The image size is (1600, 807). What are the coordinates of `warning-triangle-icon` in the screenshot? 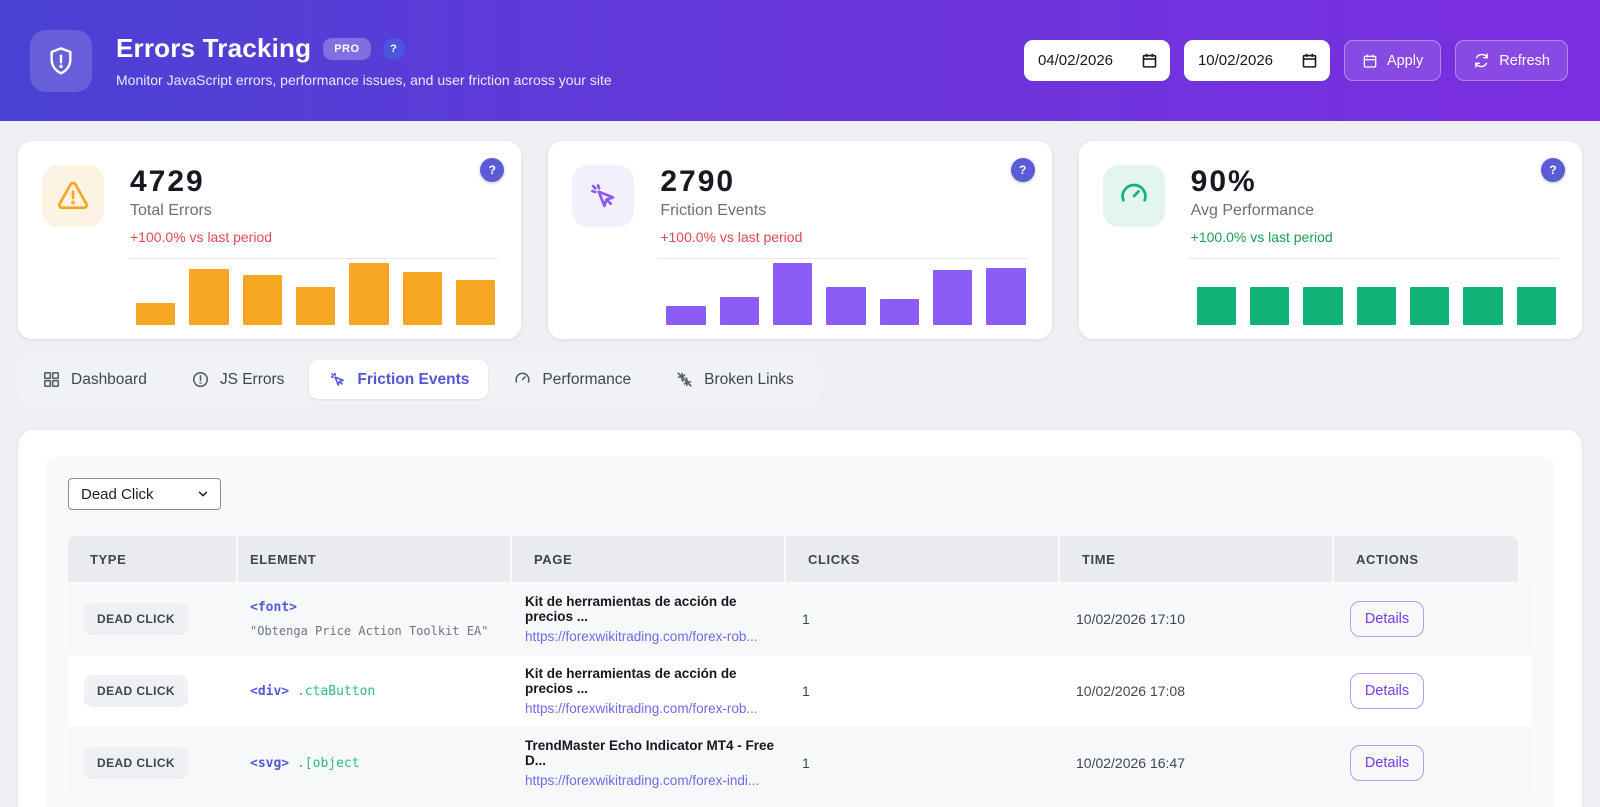 It's located at (73, 196).